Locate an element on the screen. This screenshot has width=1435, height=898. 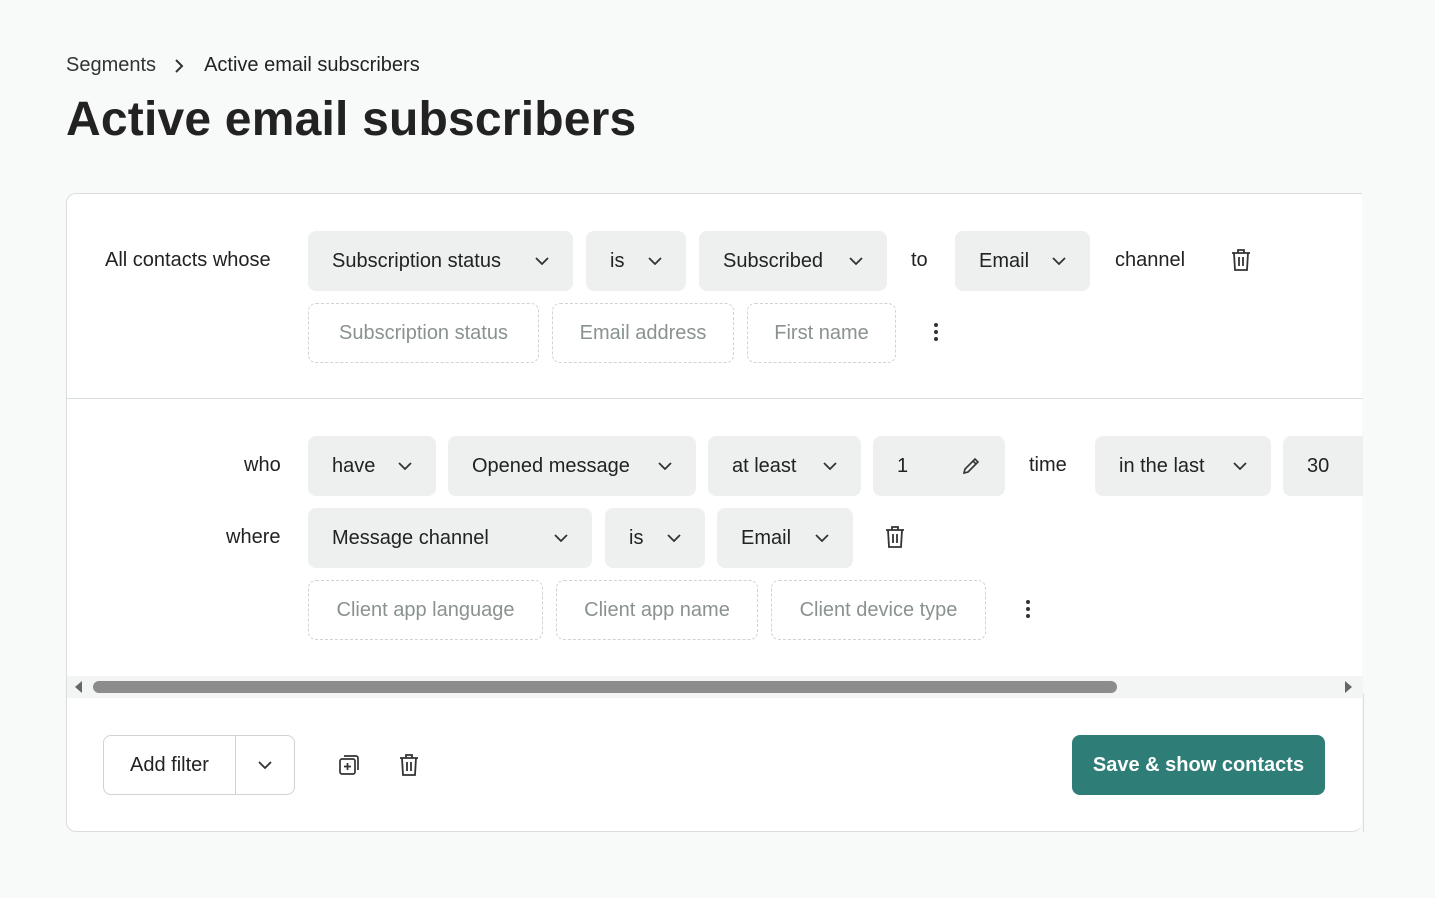
period-value-input: 30 is located at coordinates (1323, 466).